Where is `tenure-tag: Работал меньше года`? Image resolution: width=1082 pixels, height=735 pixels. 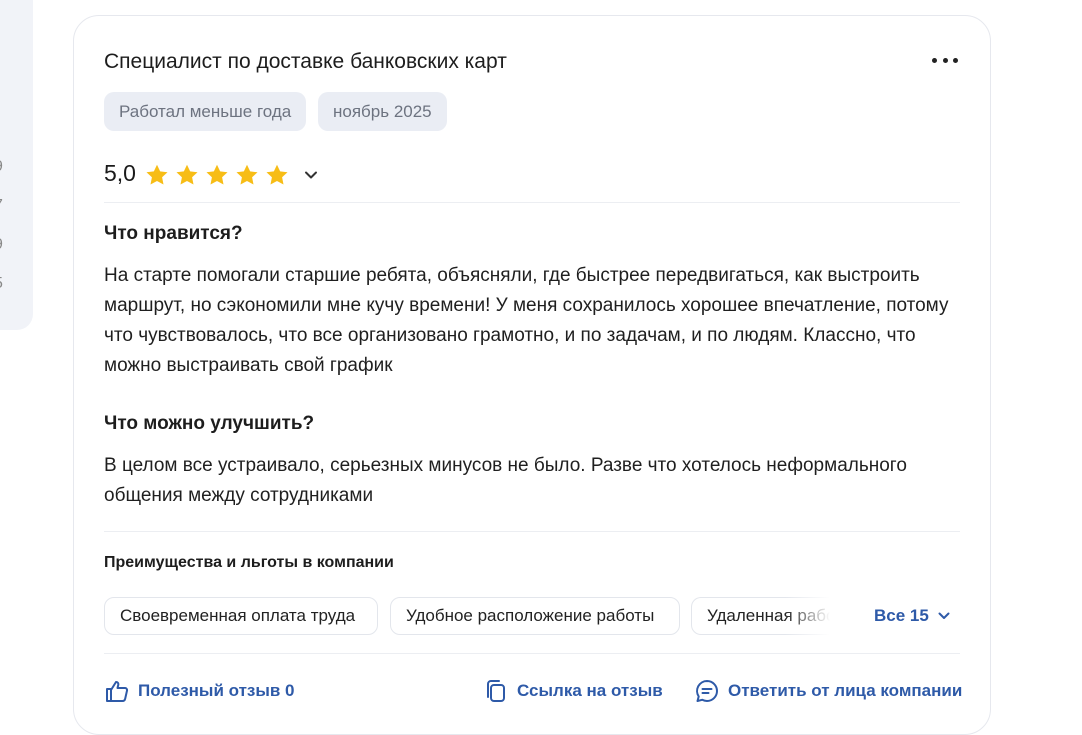
tenure-tag: Работал меньше года is located at coordinates (205, 111).